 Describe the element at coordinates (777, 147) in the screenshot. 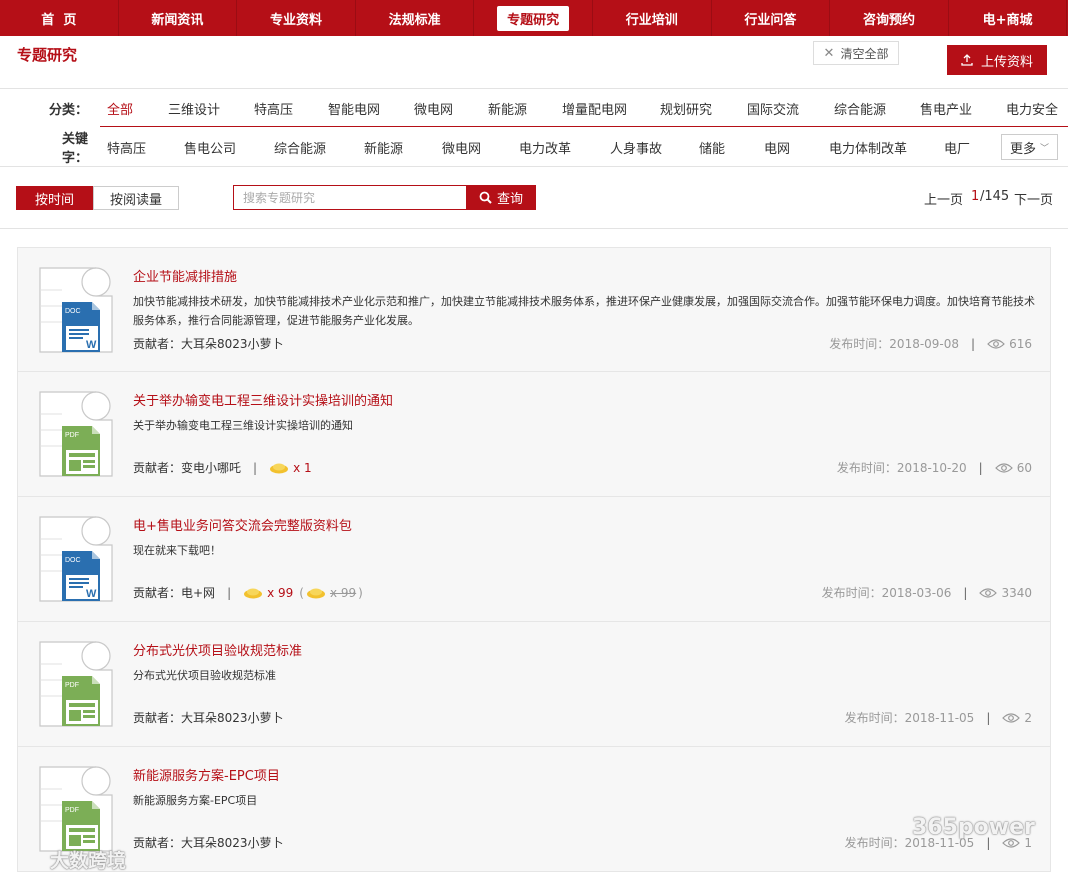

I see `keyword-option: 电网` at that location.